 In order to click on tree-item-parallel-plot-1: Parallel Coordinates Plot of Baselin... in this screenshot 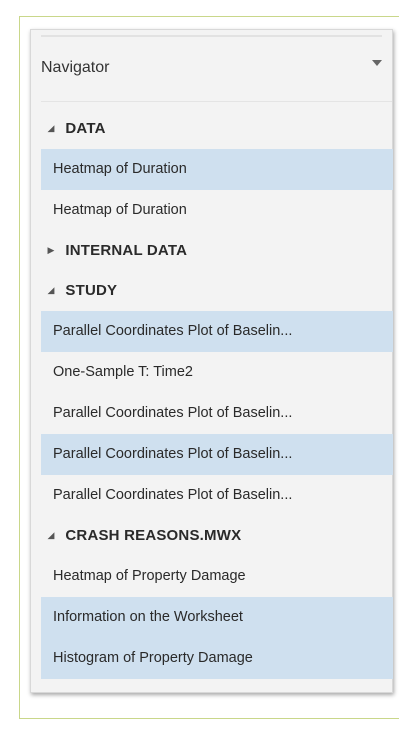, I will do `click(217, 331)`.